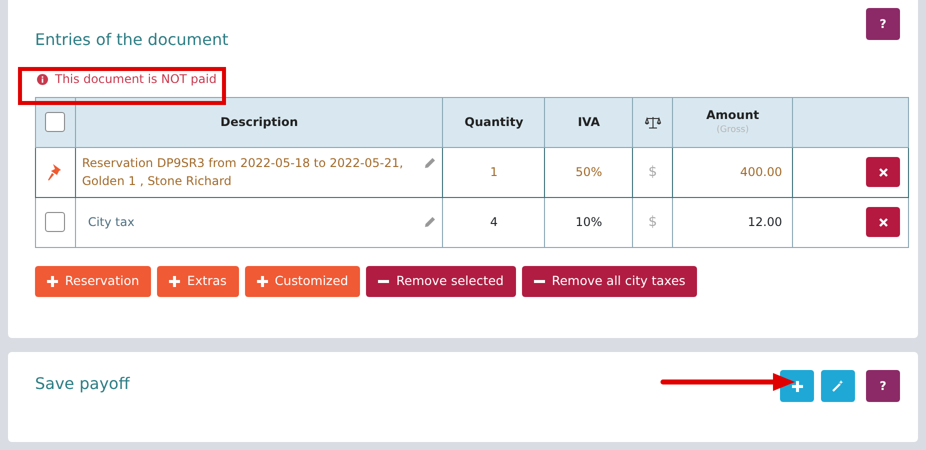  I want to click on remove-button: Remove selected, so click(441, 281).